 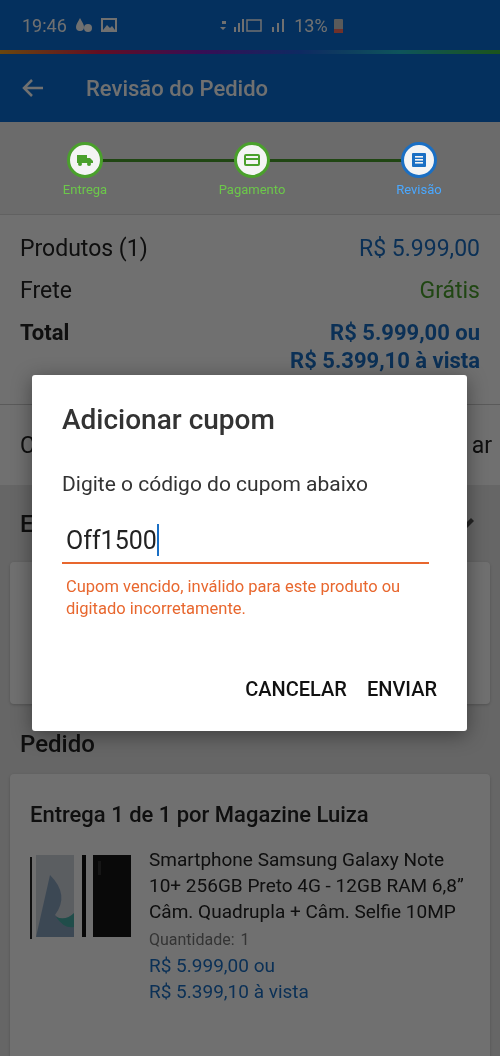 What do you see at coordinates (33, 88) in the screenshot?
I see `back-arrow-icon` at bounding box center [33, 88].